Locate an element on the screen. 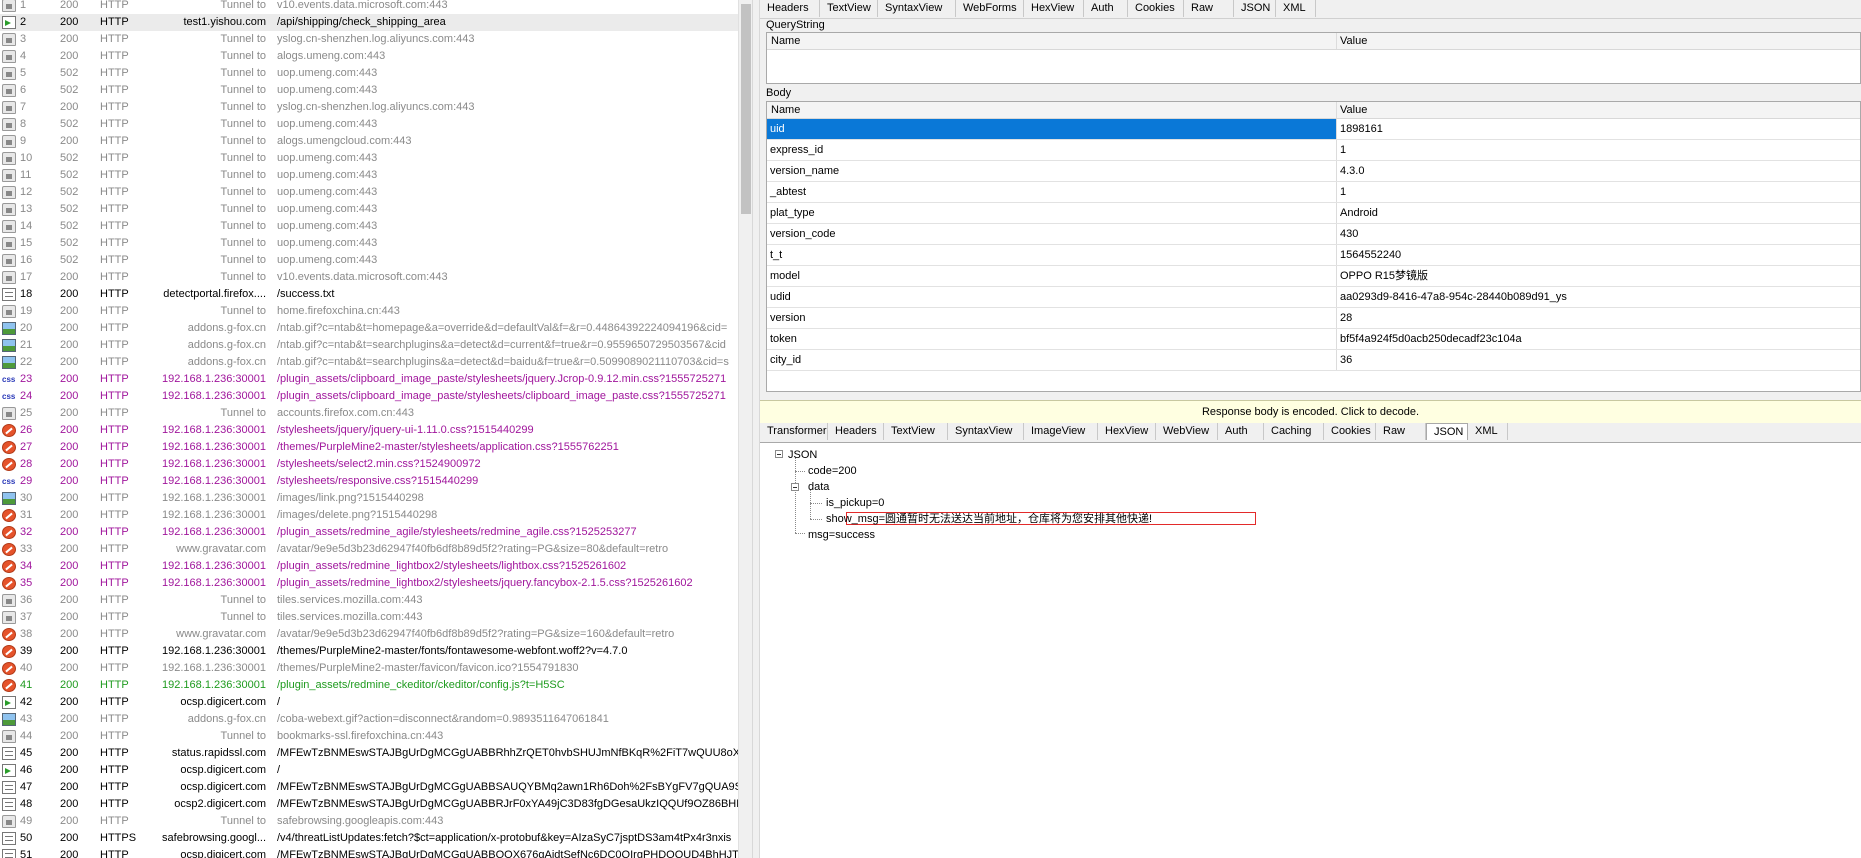 The width and height of the screenshot is (1861, 858). session-row: 46 200 HTTP ocsp.digicert.com / is located at coordinates (369, 770).